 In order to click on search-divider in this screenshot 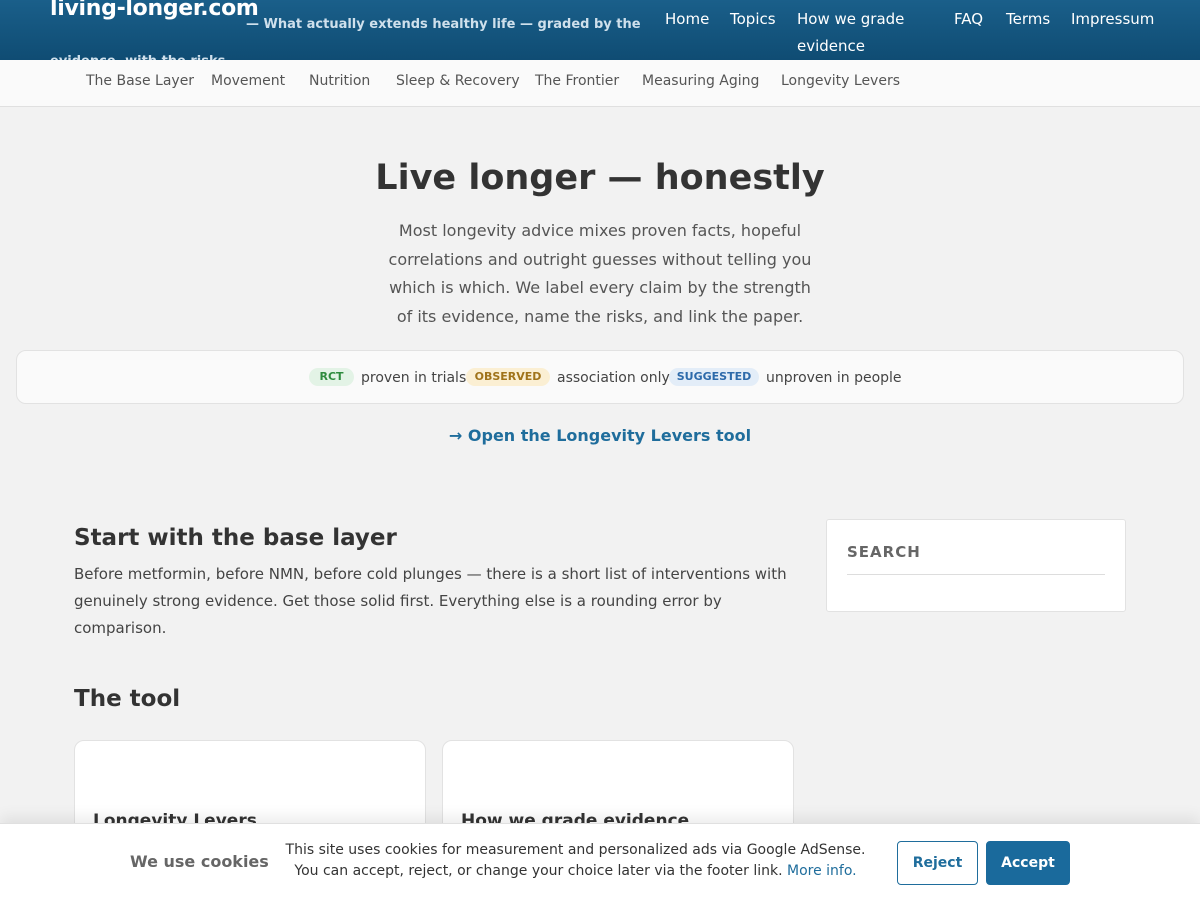, I will do `click(976, 574)`.